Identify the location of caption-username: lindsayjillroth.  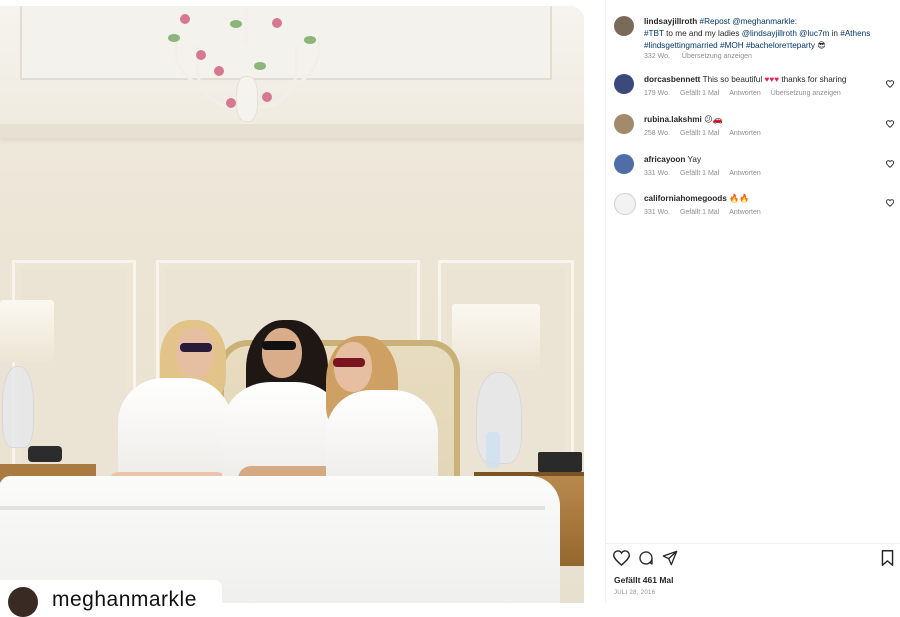
(670, 21).